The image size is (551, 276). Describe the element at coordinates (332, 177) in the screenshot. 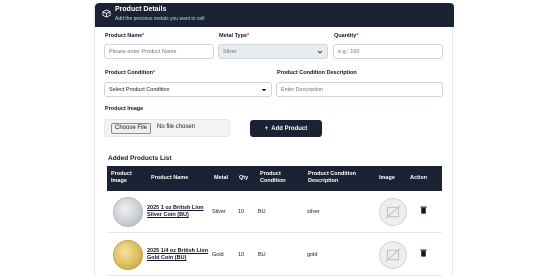

I see `col-condition-description: Product Condition Description` at that location.